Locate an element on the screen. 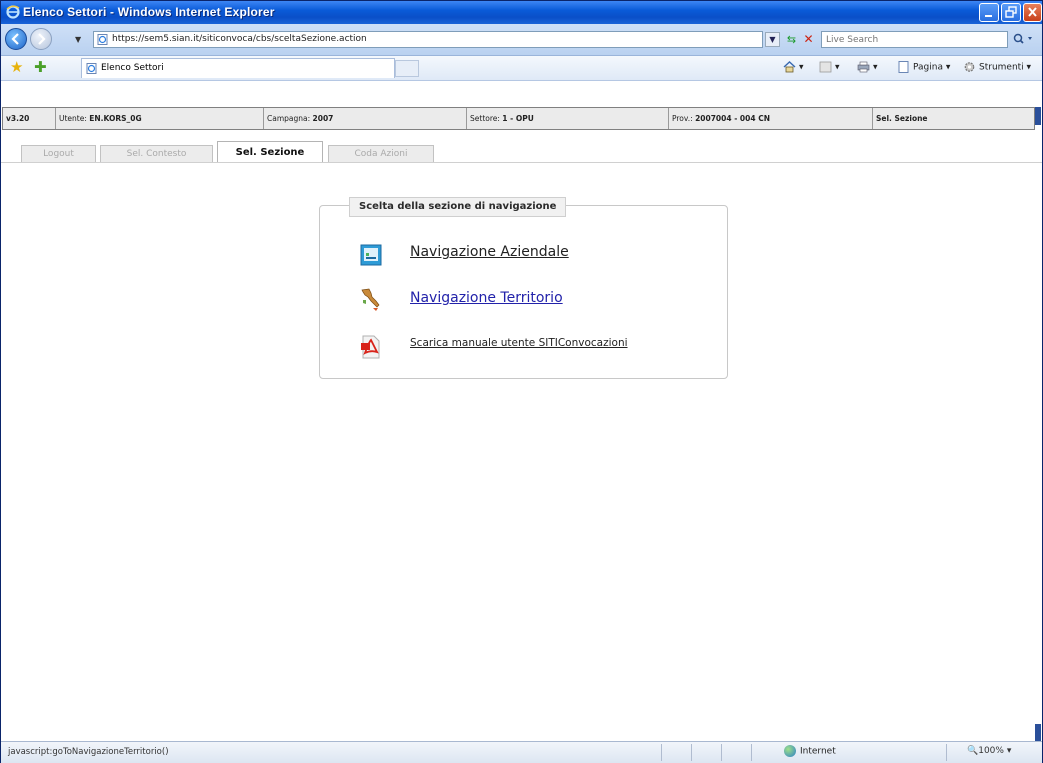  zoom-control: 🔍100% ▾ is located at coordinates (989, 751).